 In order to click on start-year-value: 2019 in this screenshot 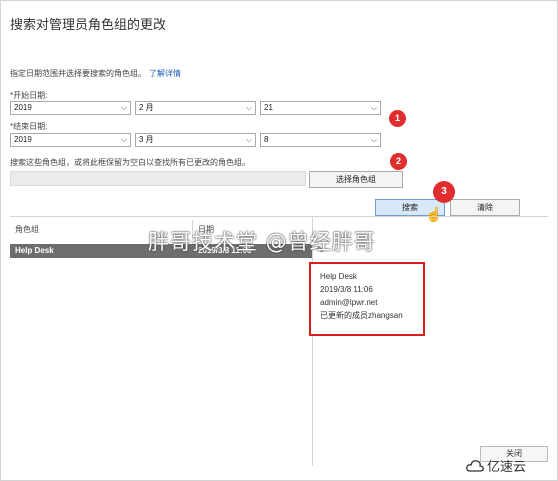, I will do `click(23, 107)`.